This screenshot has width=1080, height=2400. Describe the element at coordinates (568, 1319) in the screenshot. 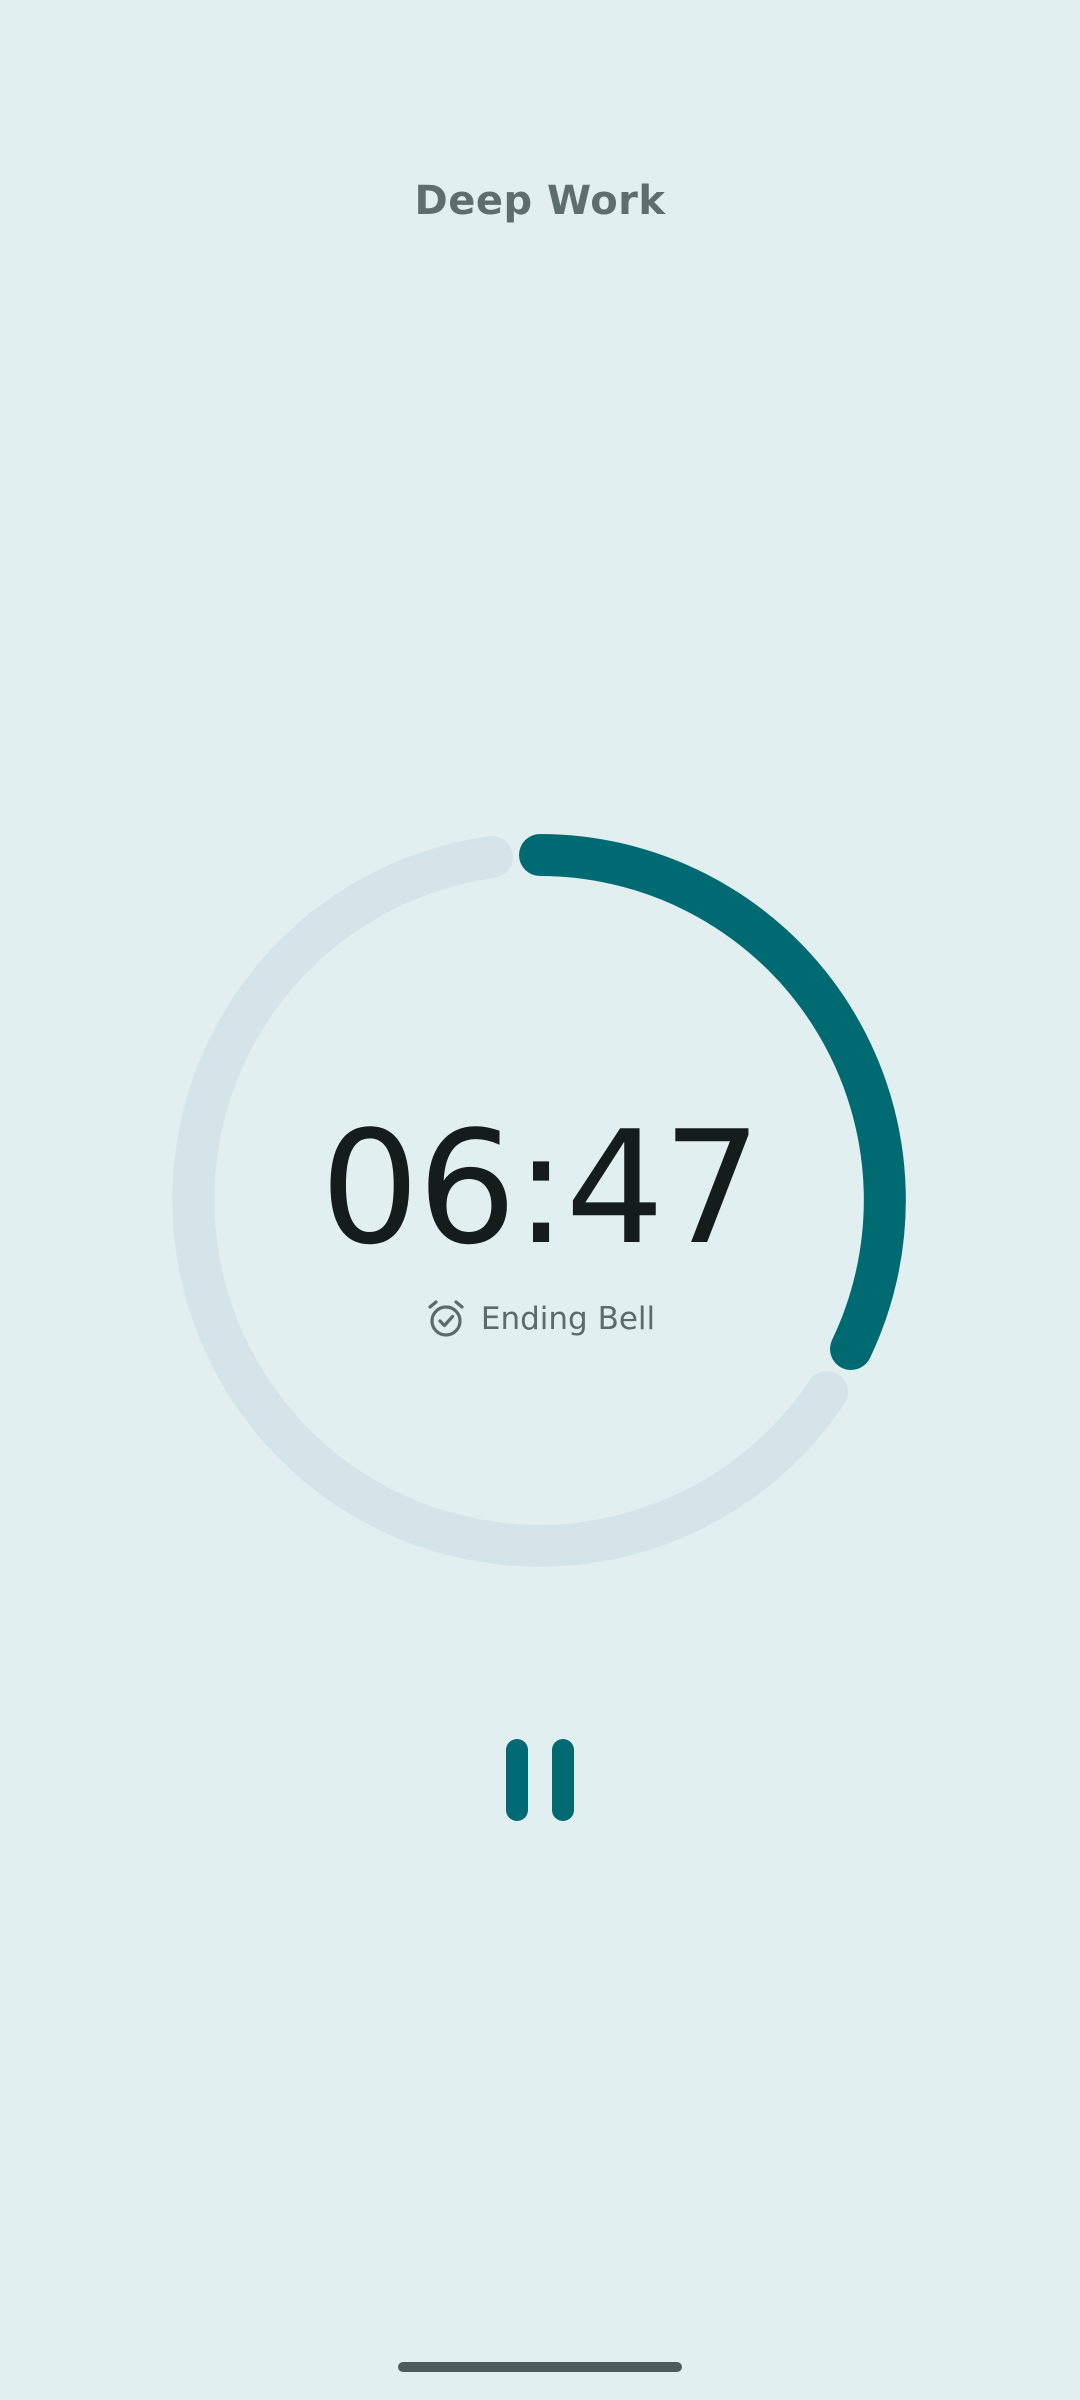

I see `ending-bell-label: Ending Bell` at that location.